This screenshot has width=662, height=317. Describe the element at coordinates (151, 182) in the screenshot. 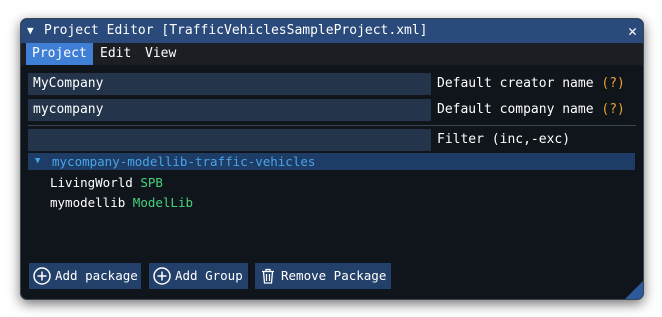

I see `package-type: SPB` at that location.